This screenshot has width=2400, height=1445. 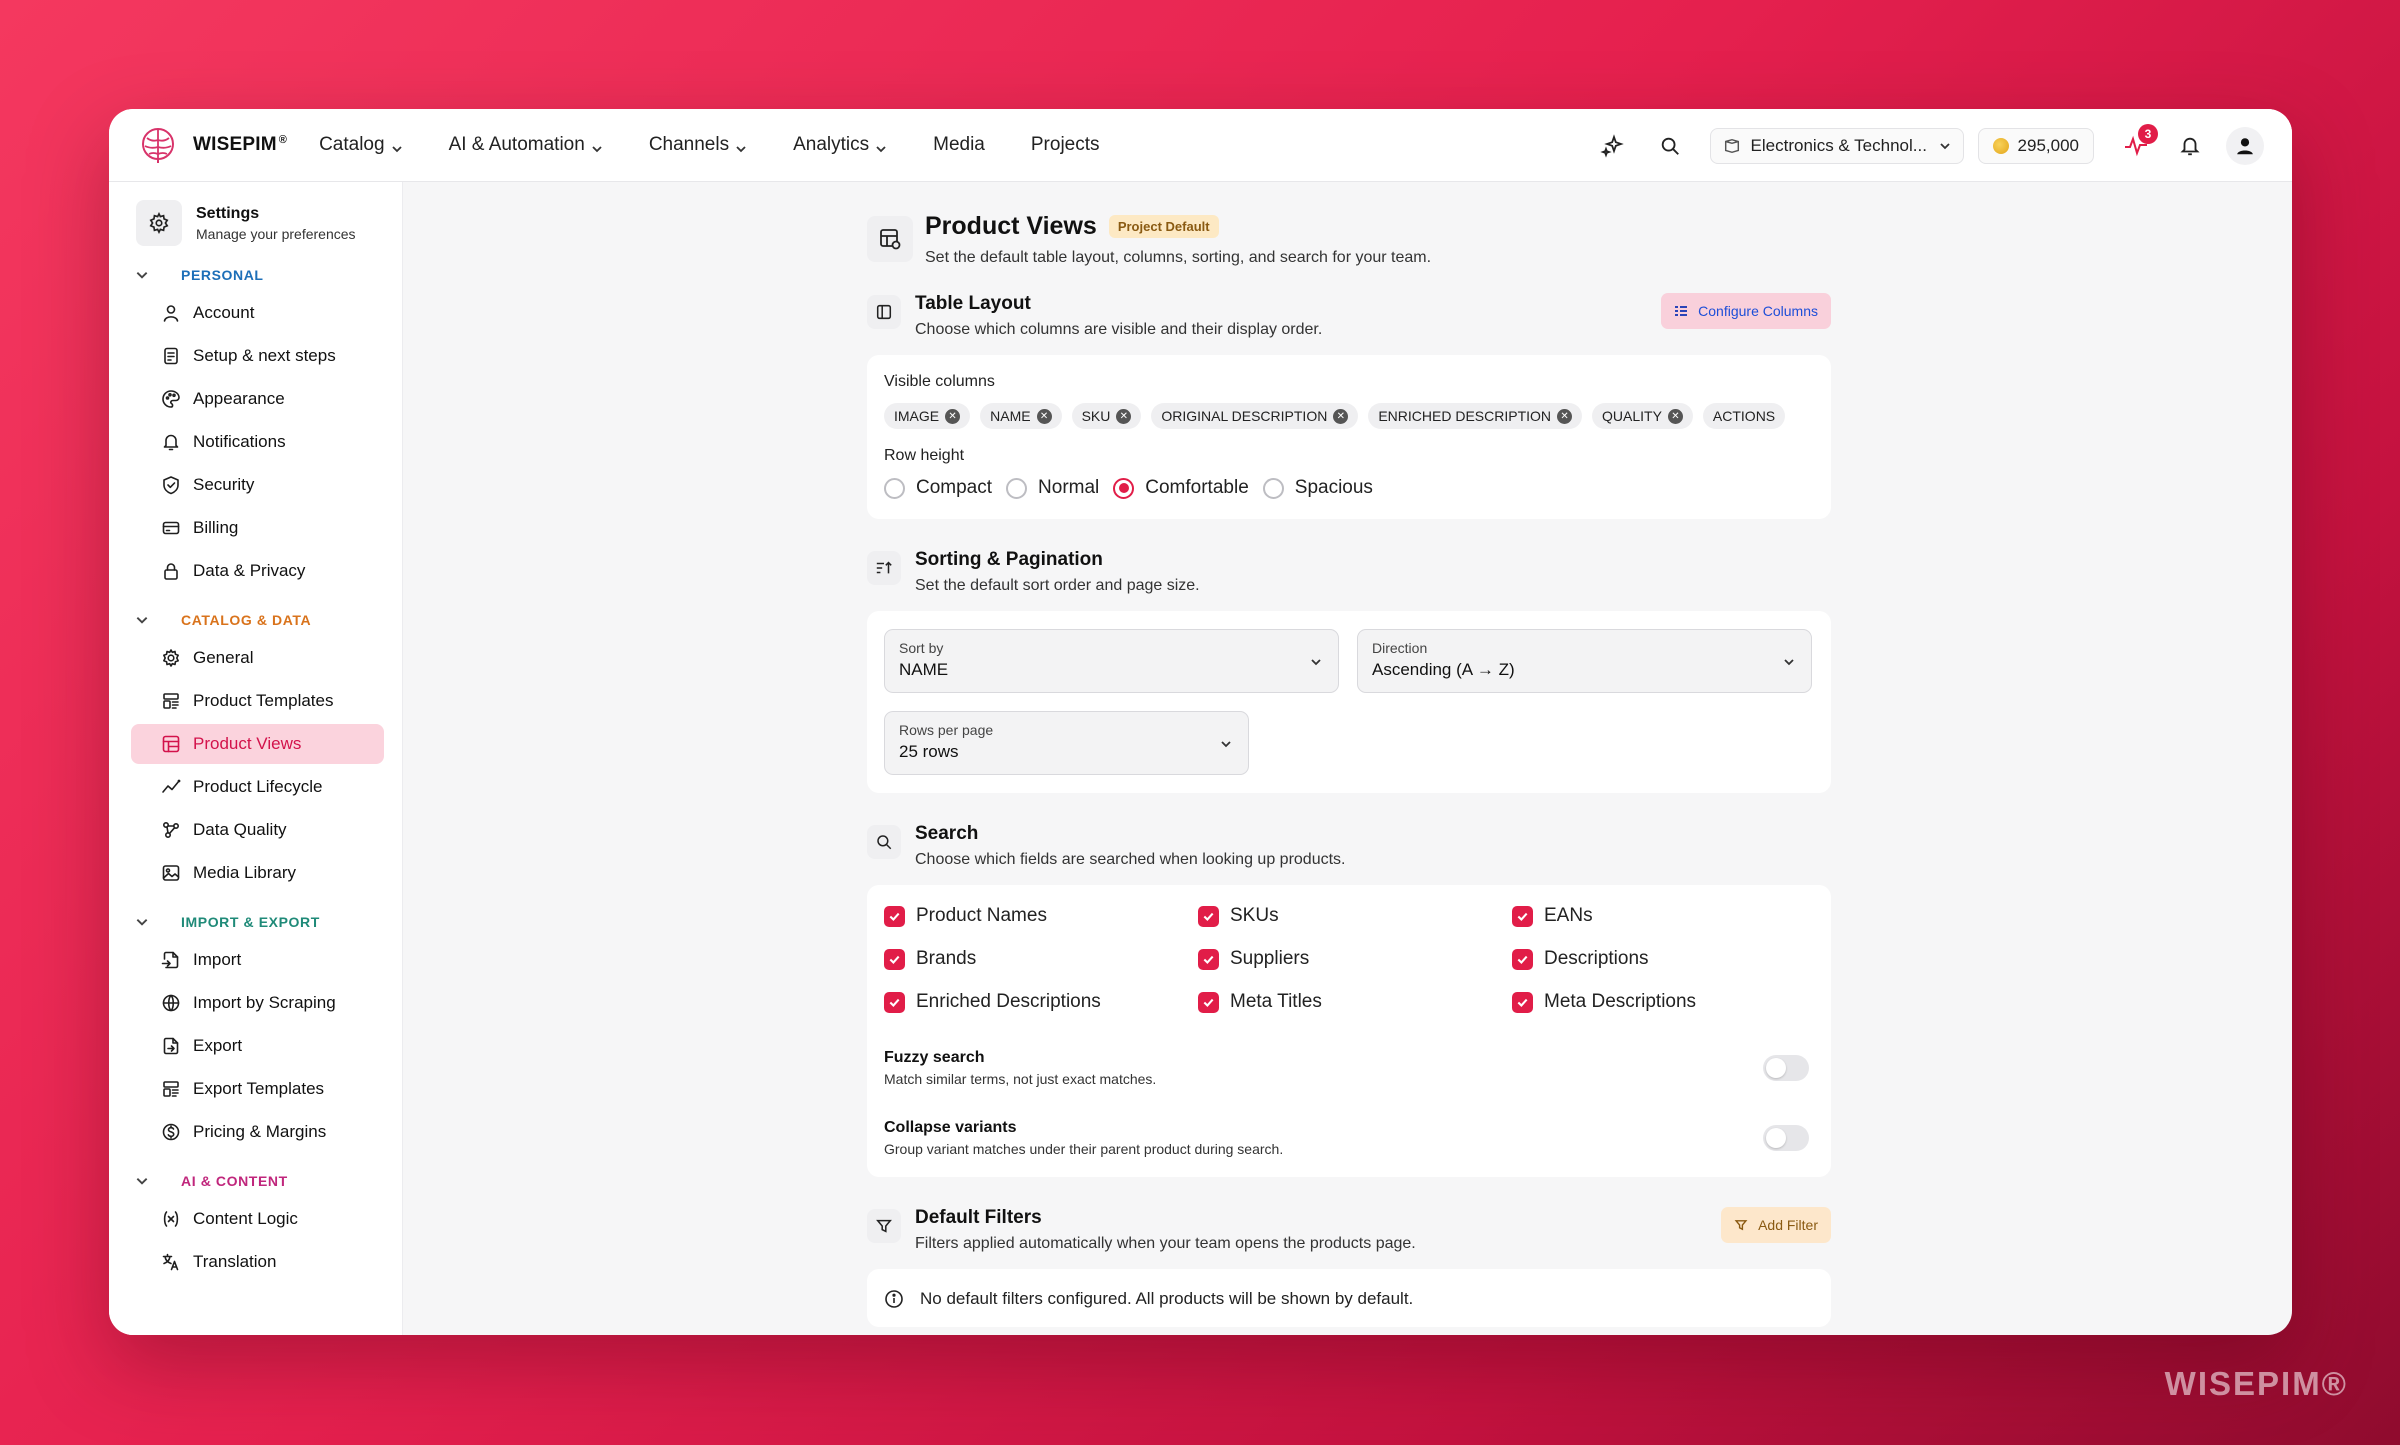 What do you see at coordinates (257, 1046) in the screenshot?
I see `sidebar-item-export: Export` at bounding box center [257, 1046].